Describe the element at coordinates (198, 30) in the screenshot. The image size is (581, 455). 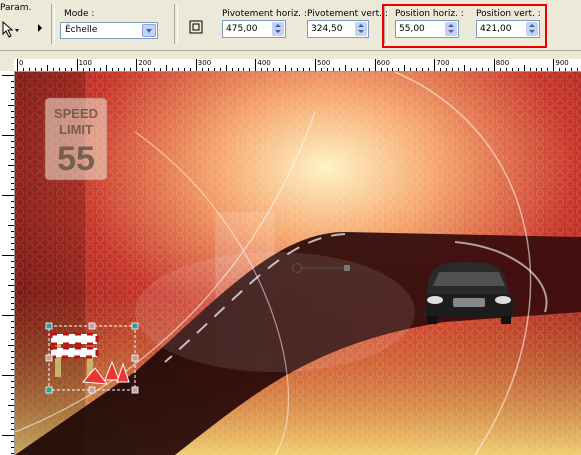
I see `pivot-center-button` at that location.